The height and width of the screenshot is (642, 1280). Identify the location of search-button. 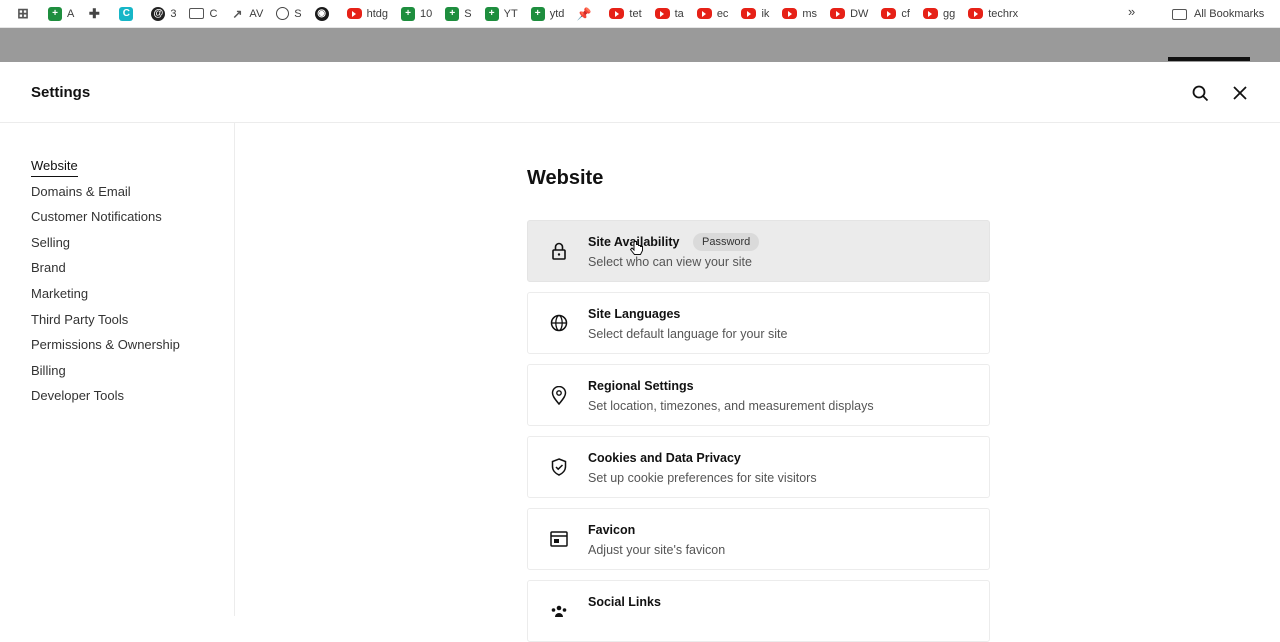
(1200, 93).